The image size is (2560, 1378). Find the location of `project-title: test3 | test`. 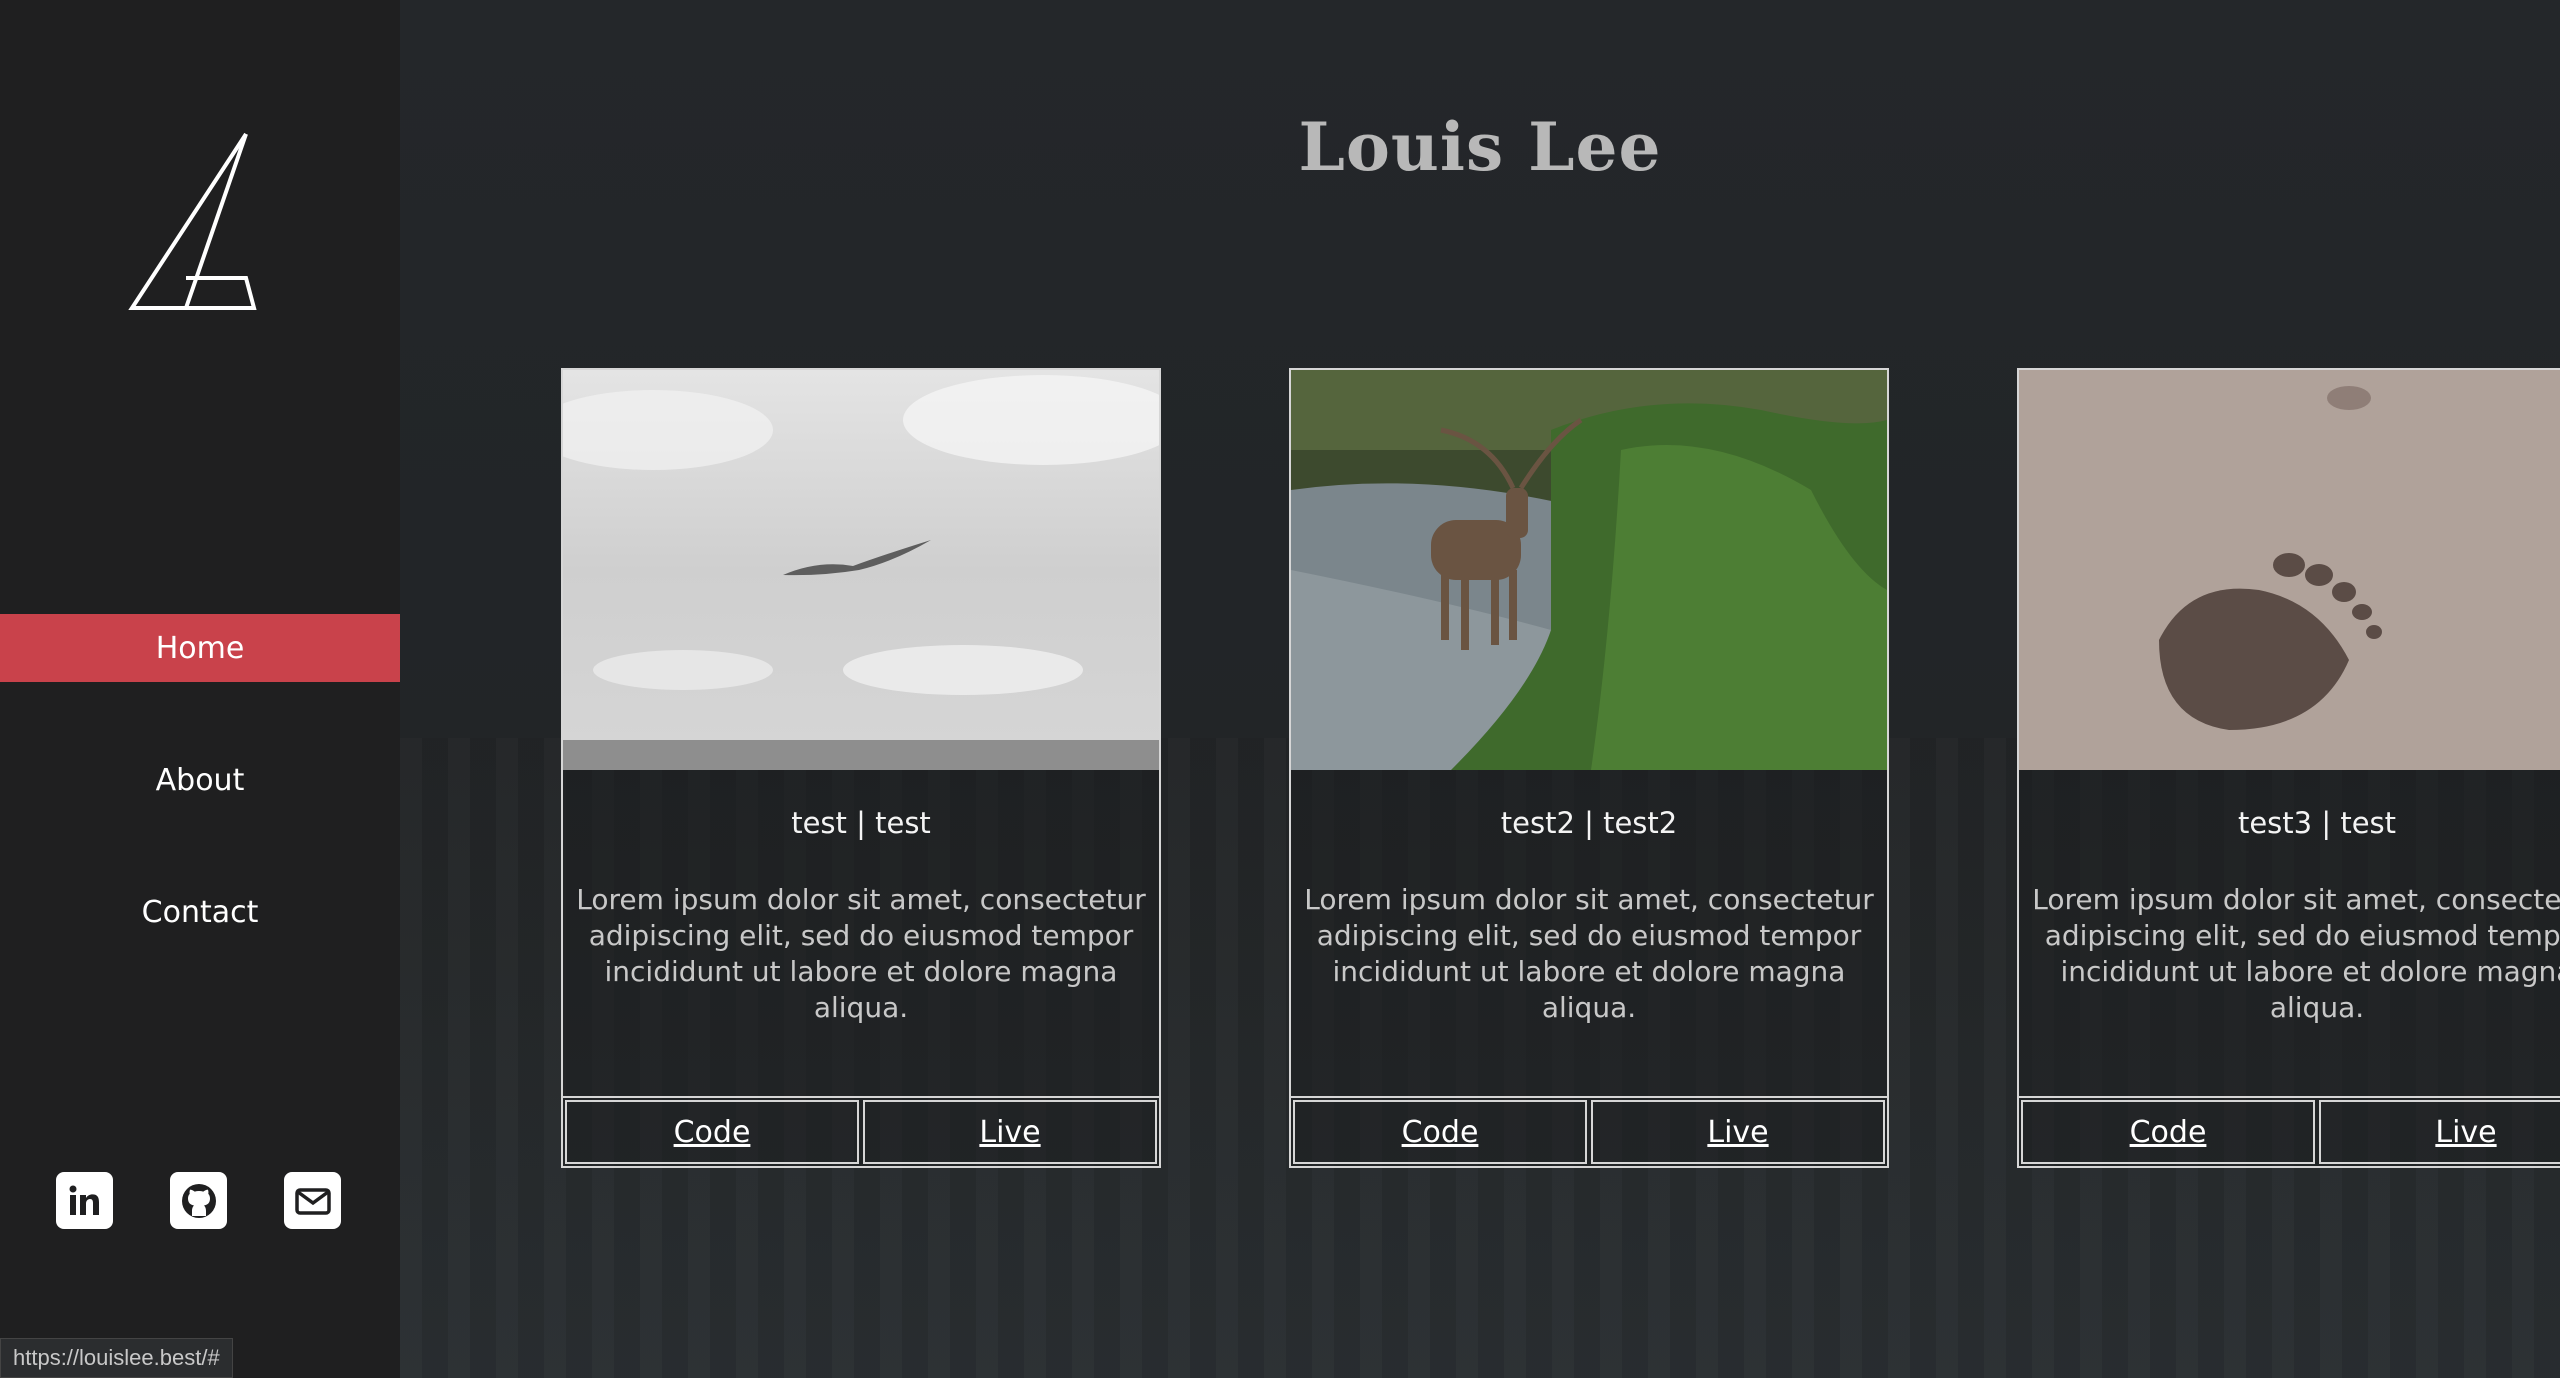

project-title: test3 | test is located at coordinates (2317, 823).